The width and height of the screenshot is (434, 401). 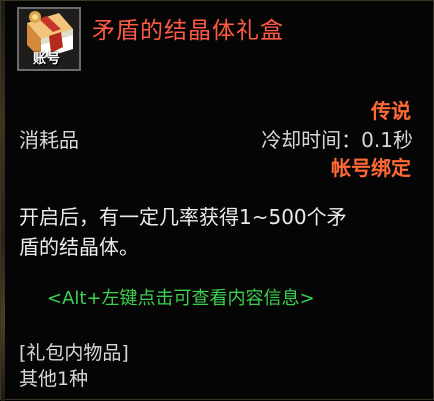 I want to click on tooltip-border, so click(x=3, y=201).